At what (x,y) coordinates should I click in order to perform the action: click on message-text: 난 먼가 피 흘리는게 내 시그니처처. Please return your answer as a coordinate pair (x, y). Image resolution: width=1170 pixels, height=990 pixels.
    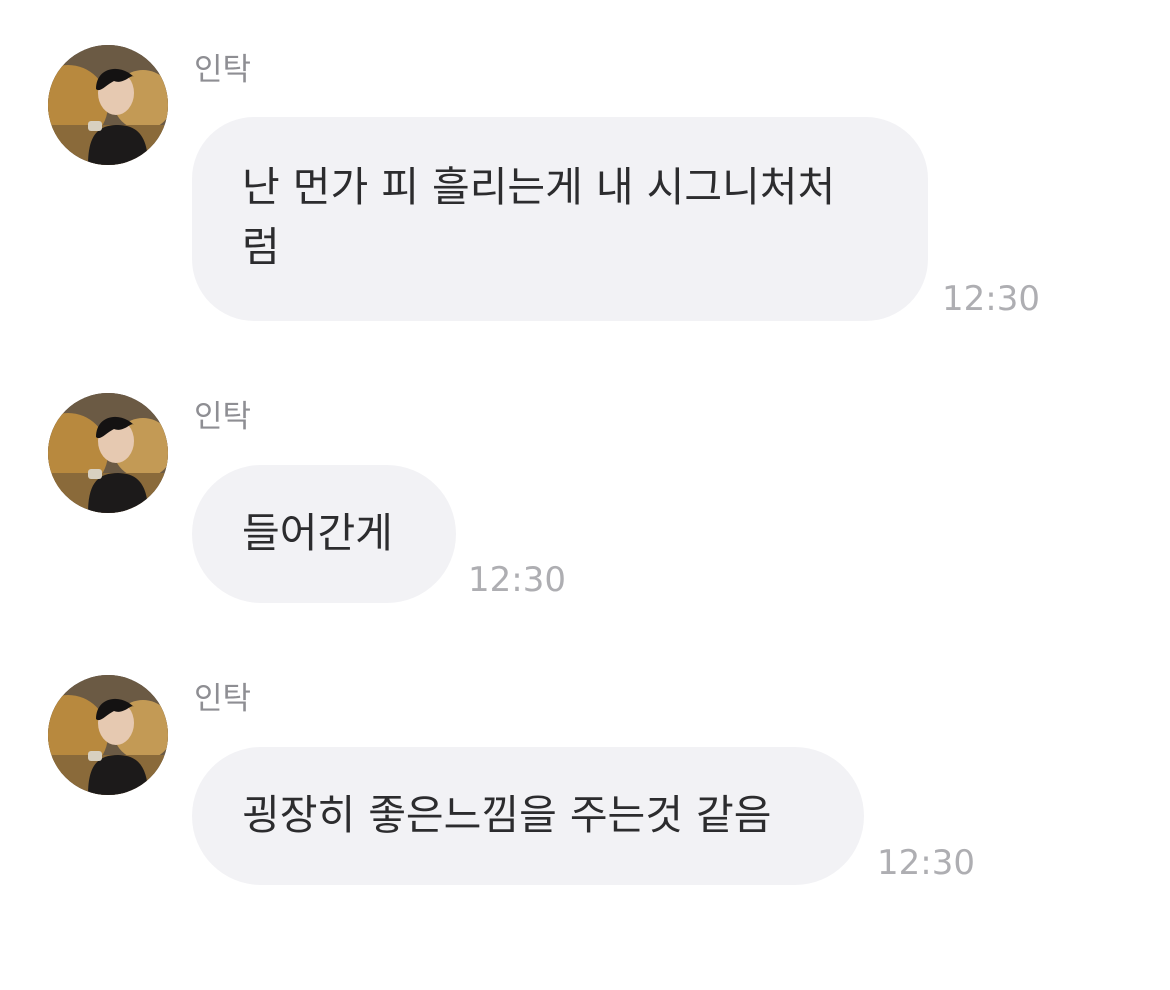
    Looking at the image, I should click on (539, 187).